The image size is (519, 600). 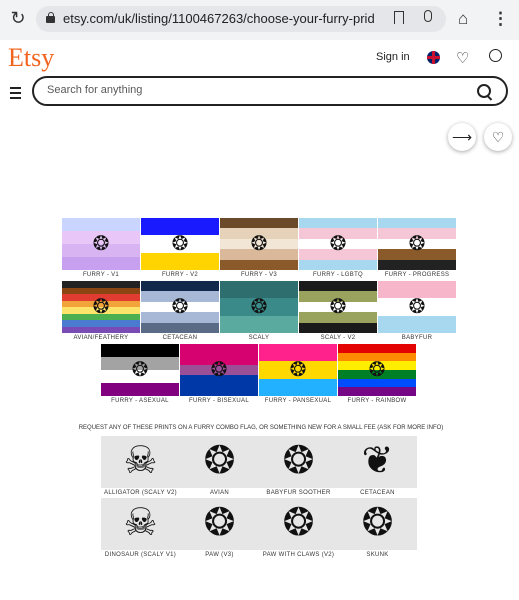 What do you see at coordinates (433, 57) in the screenshot?
I see `uk-flag-icon` at bounding box center [433, 57].